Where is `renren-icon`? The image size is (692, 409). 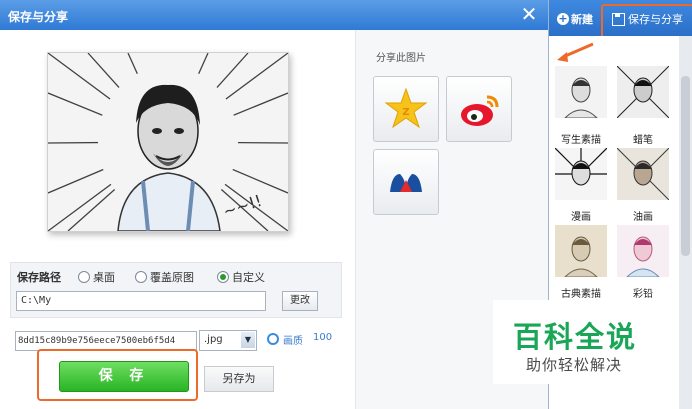
renren-icon is located at coordinates (406, 183).